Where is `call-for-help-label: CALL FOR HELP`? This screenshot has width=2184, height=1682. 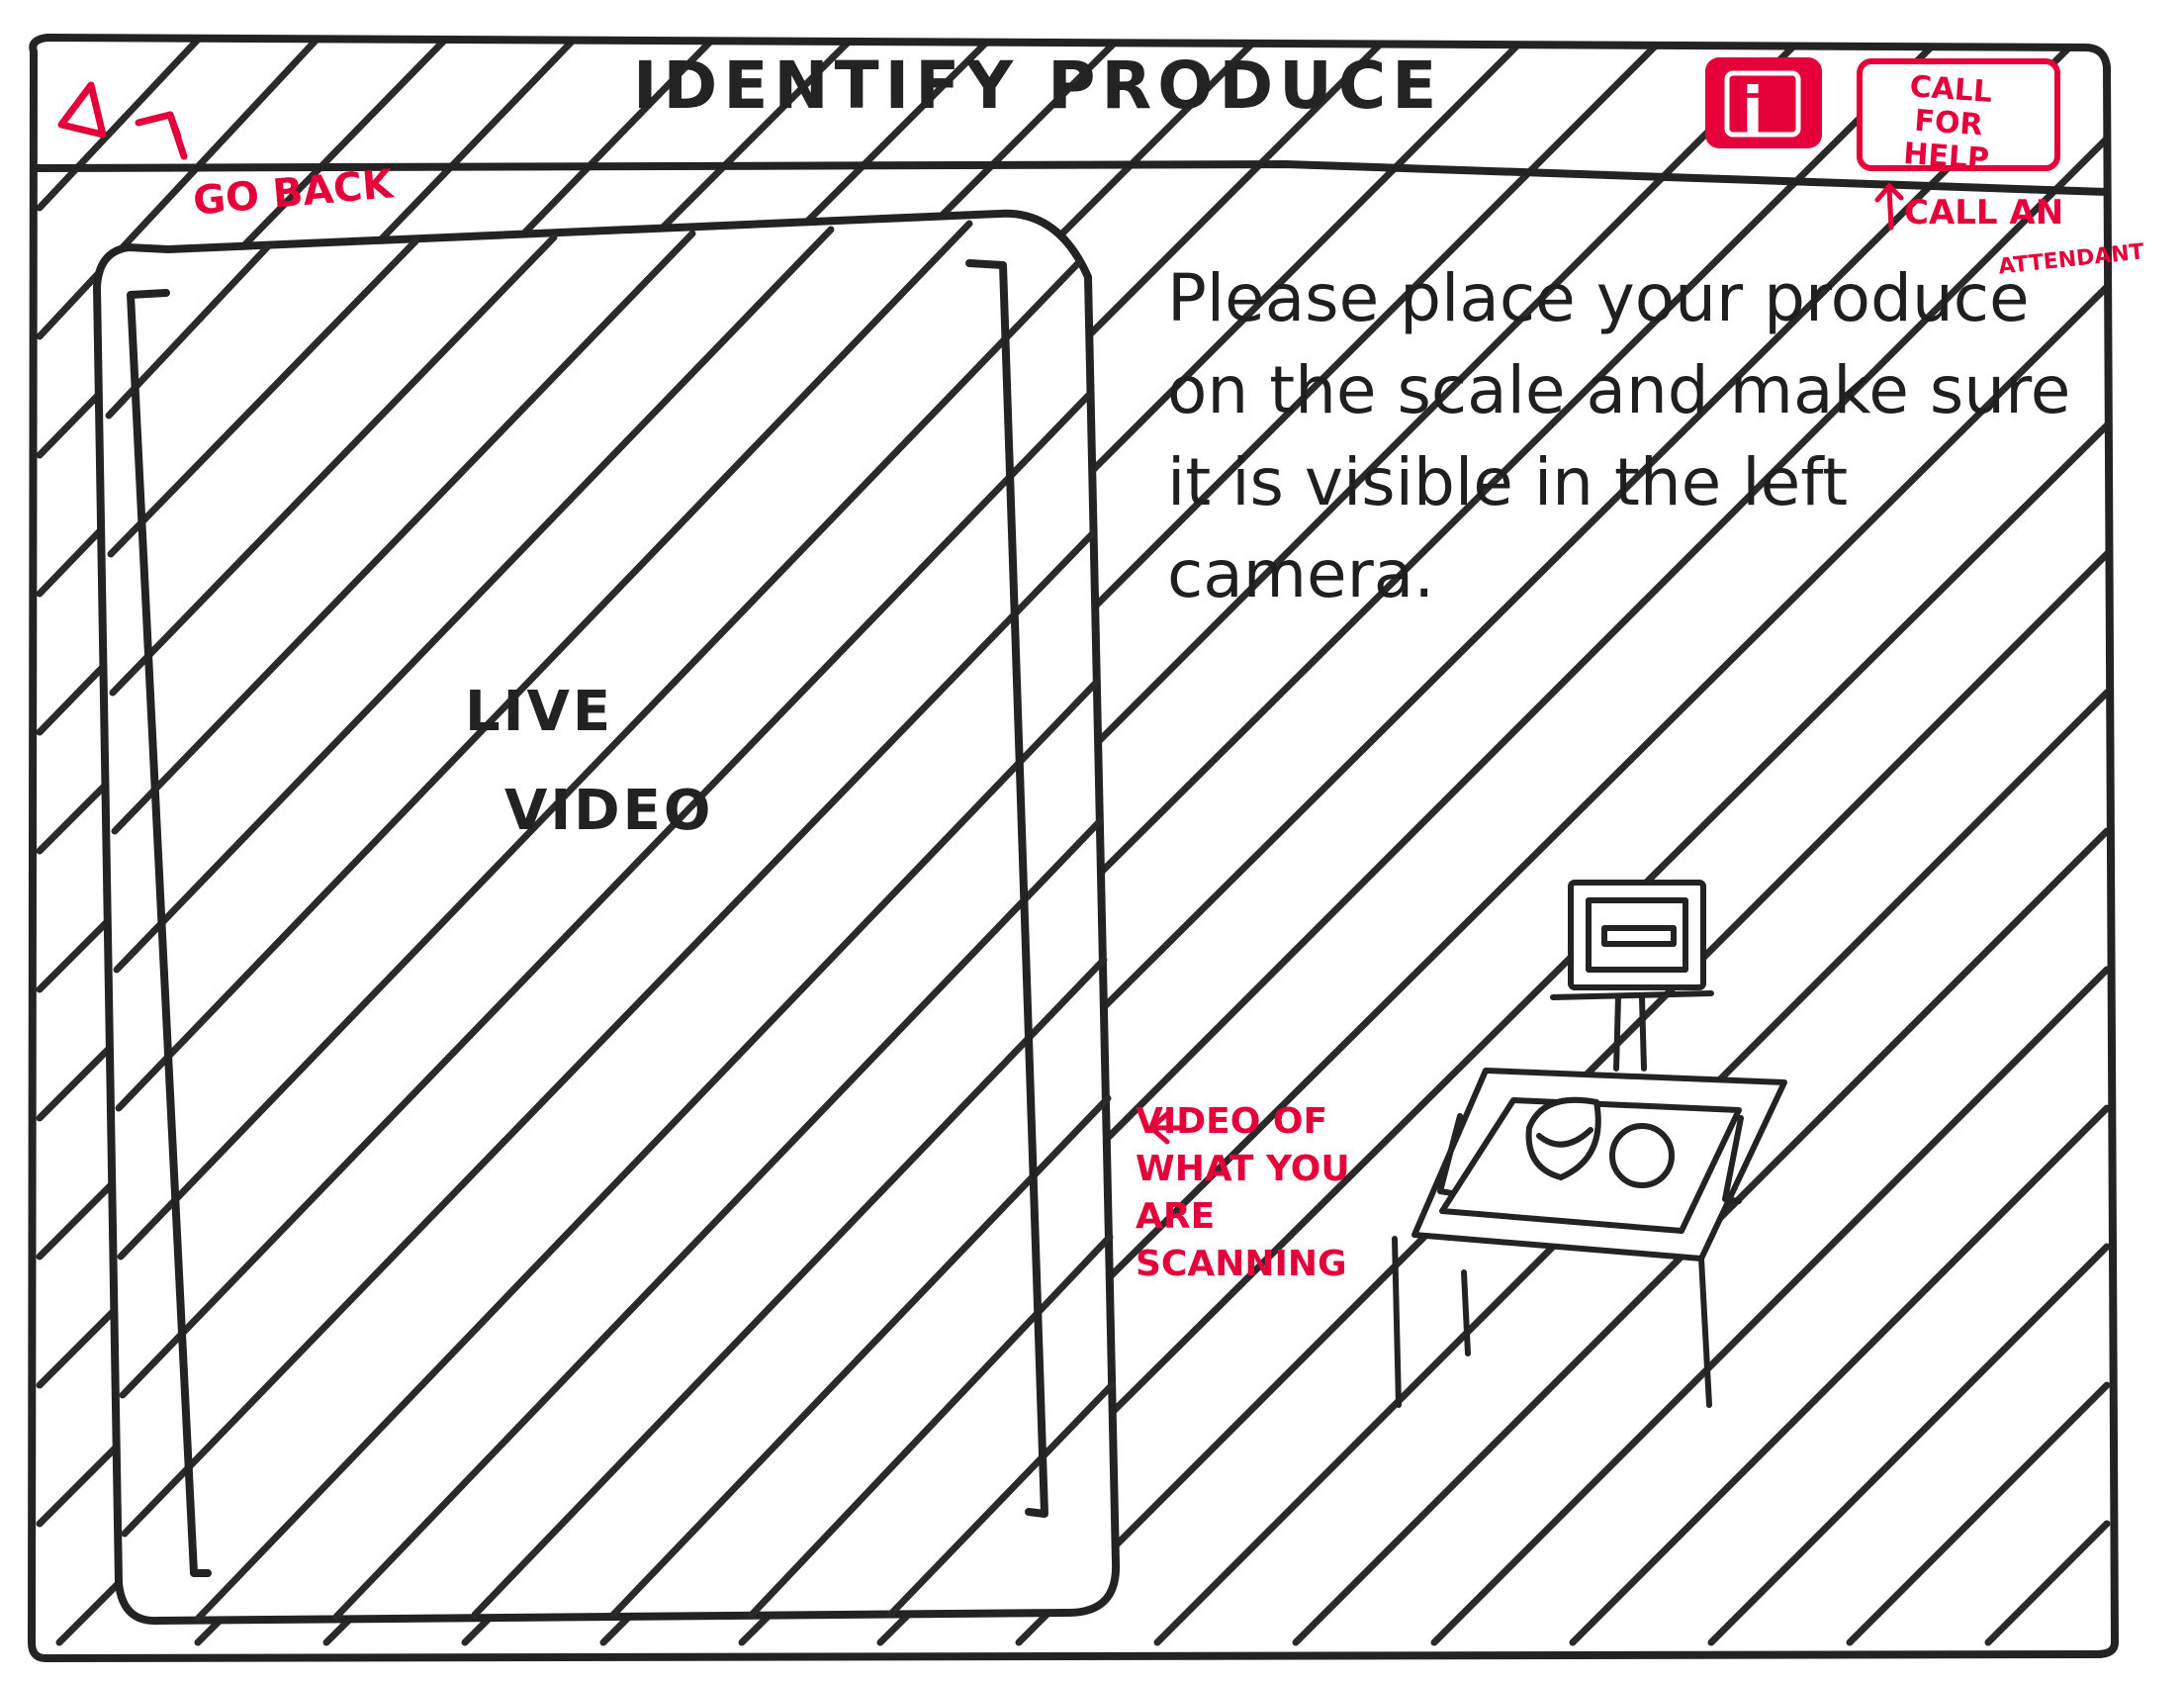
call-for-help-label: CALL FOR HELP is located at coordinates (1949, 124).